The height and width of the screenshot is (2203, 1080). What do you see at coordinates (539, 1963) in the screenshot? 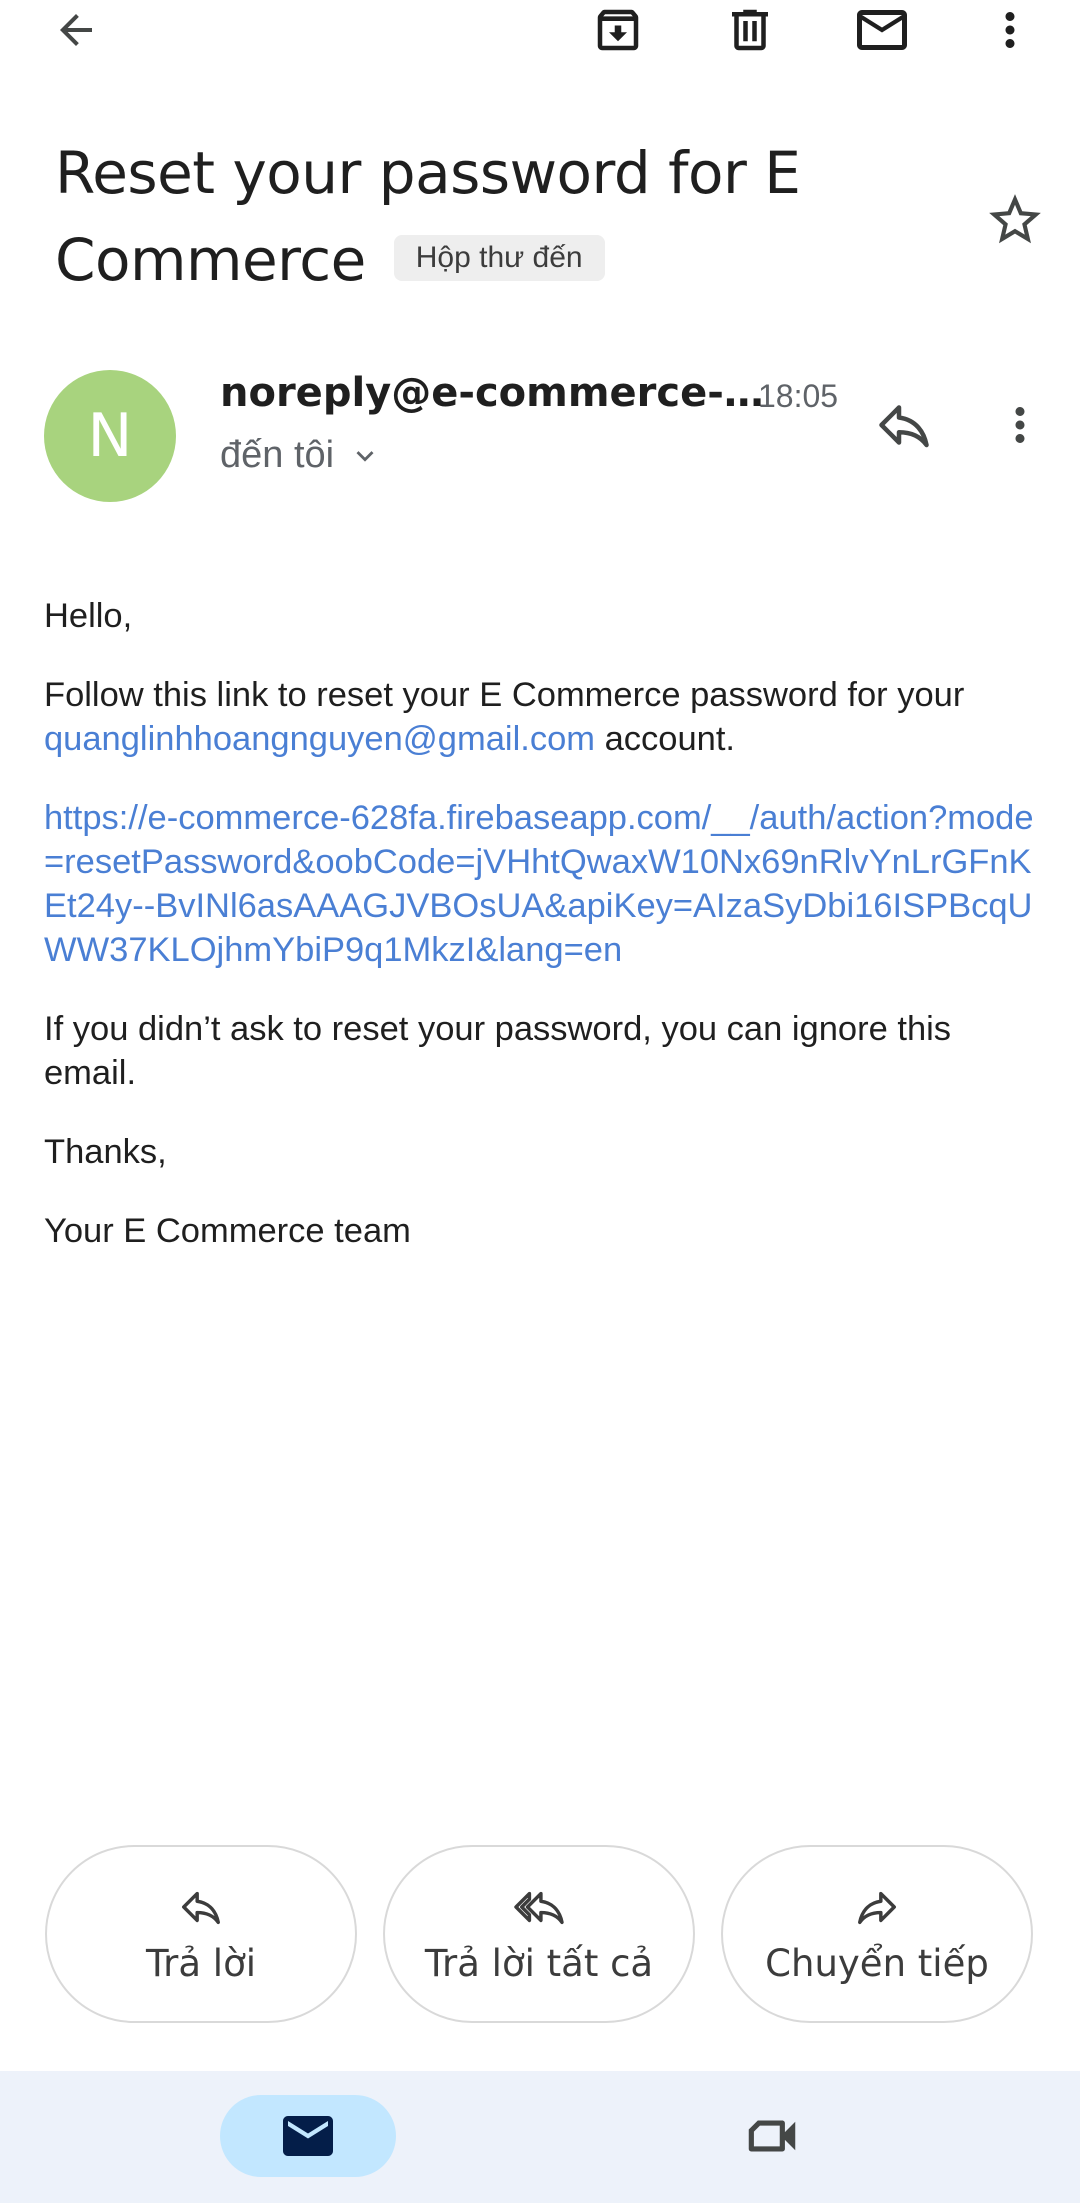
I see `reply-all-label: Trả lời tất cả` at bounding box center [539, 1963].